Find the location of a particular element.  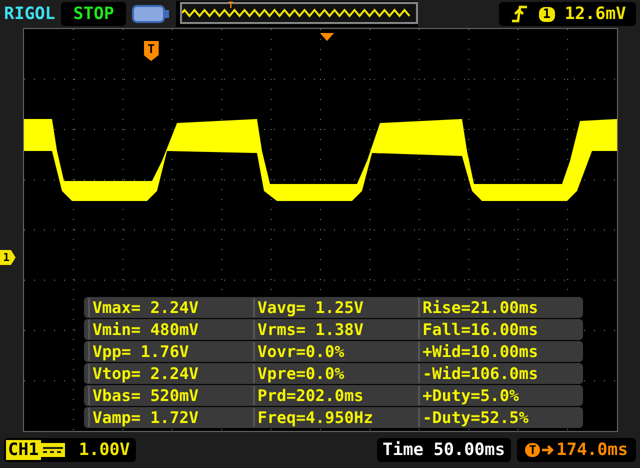

vertical-scale: 1.00V is located at coordinates (104, 450).